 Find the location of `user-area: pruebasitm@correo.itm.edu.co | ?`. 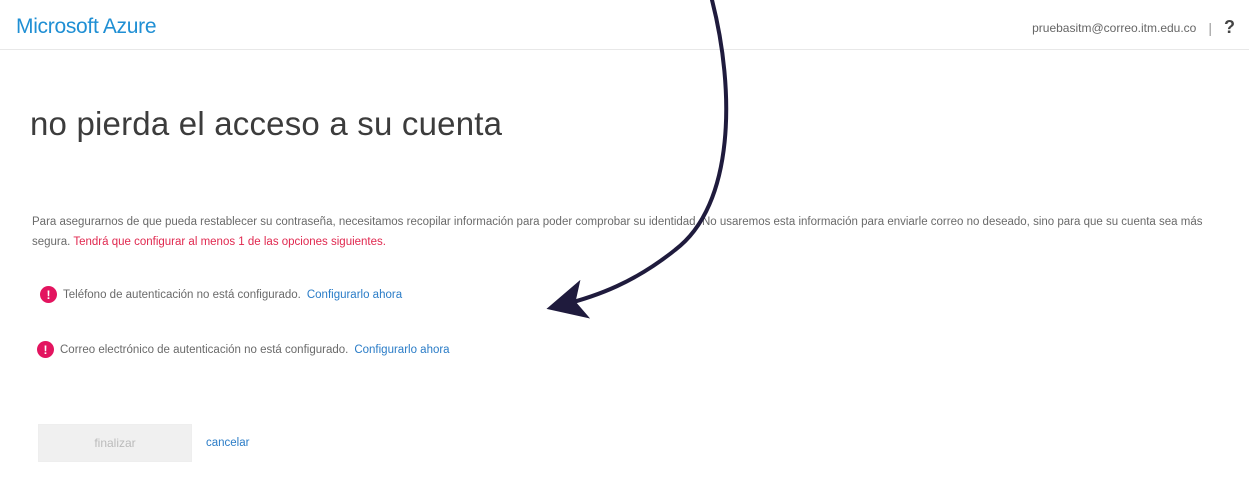

user-area: pruebasitm@correo.itm.edu.co | ? is located at coordinates (1133, 27).